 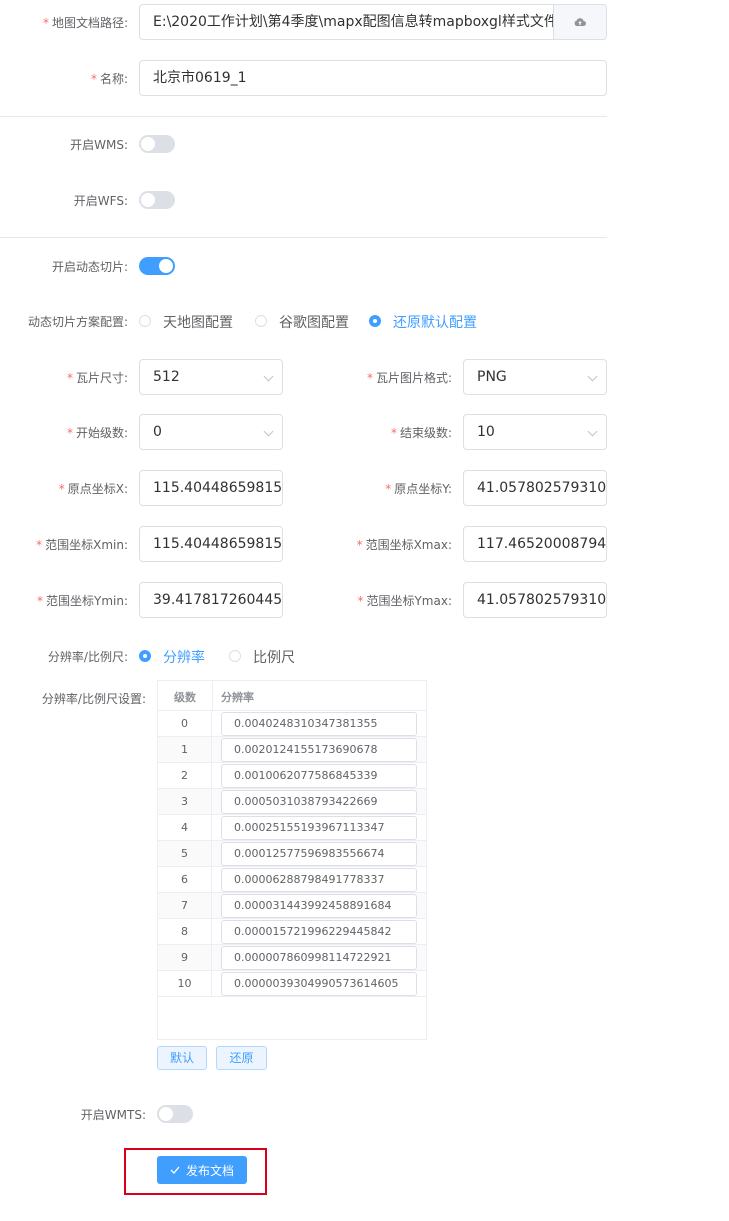 What do you see at coordinates (87, 657) in the screenshot?
I see `res-mode-label: 分辨率/比例尺:` at bounding box center [87, 657].